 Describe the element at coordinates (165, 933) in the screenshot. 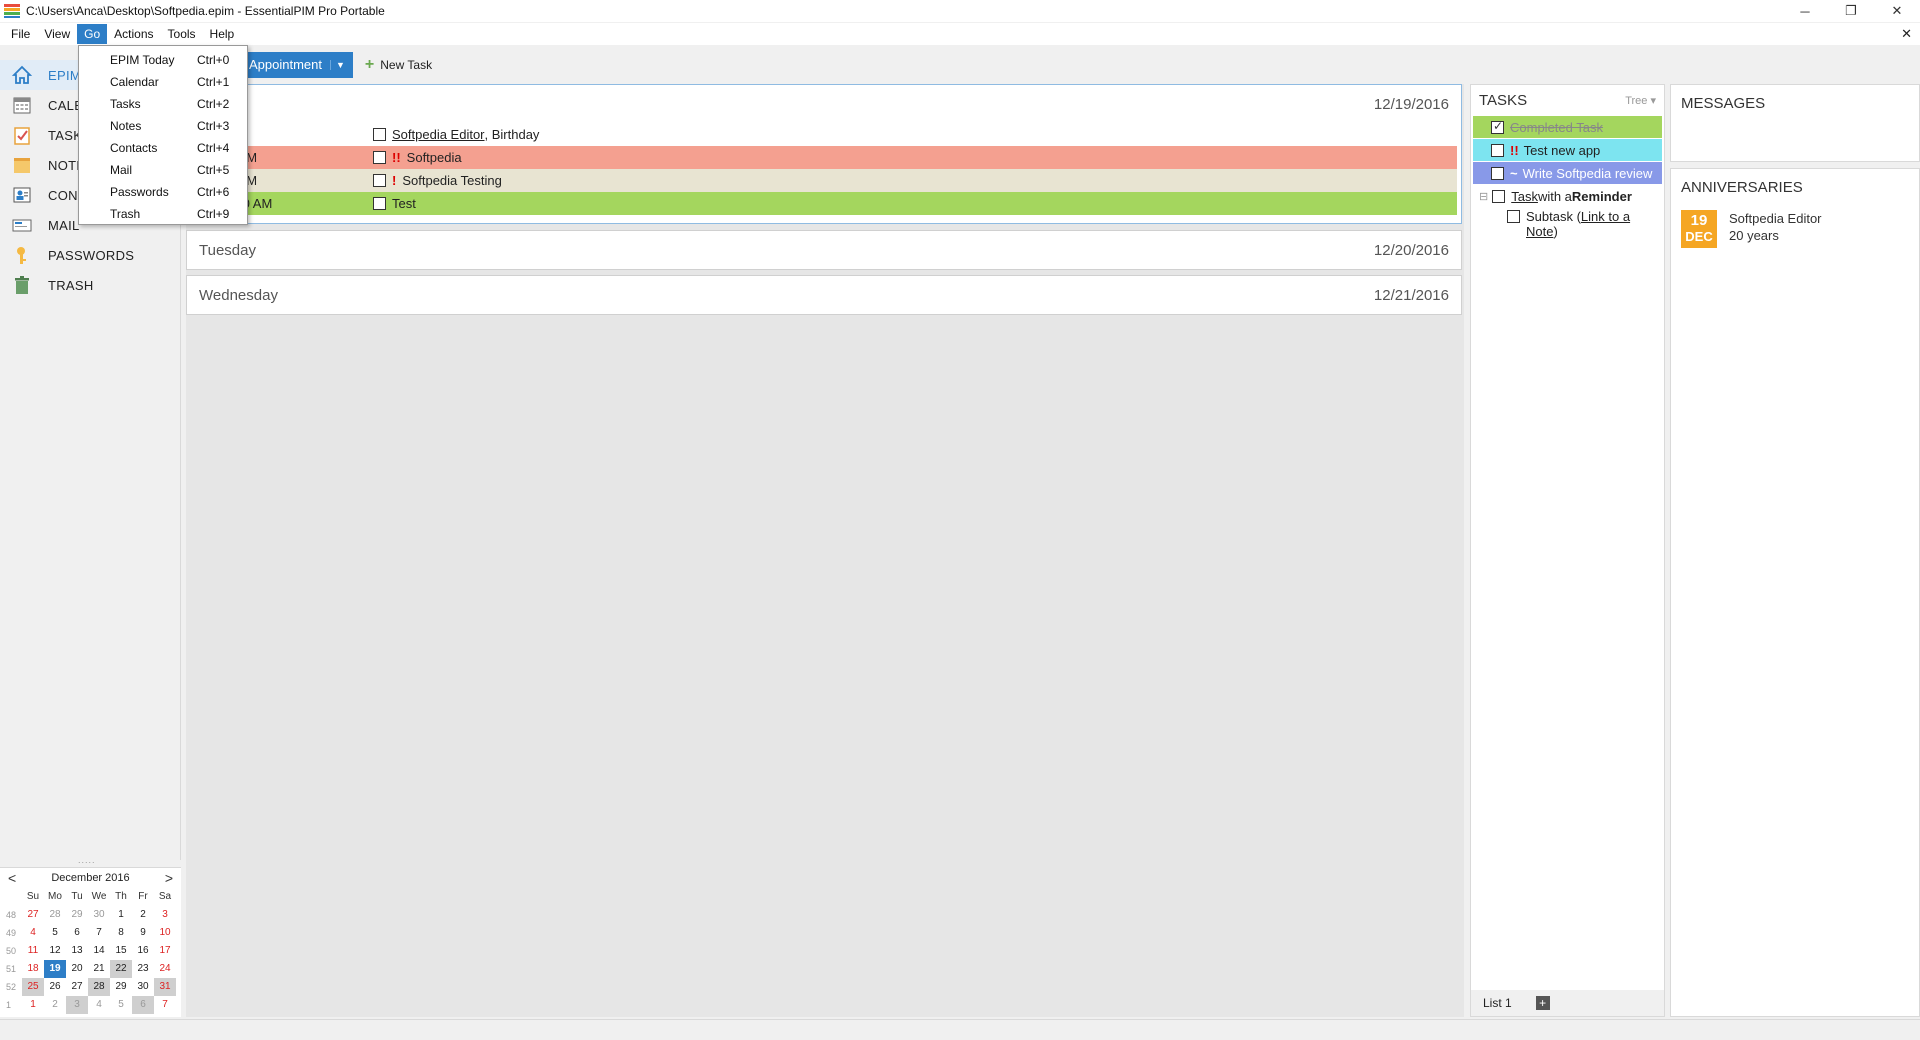

I see `calendar-day: 10` at that location.